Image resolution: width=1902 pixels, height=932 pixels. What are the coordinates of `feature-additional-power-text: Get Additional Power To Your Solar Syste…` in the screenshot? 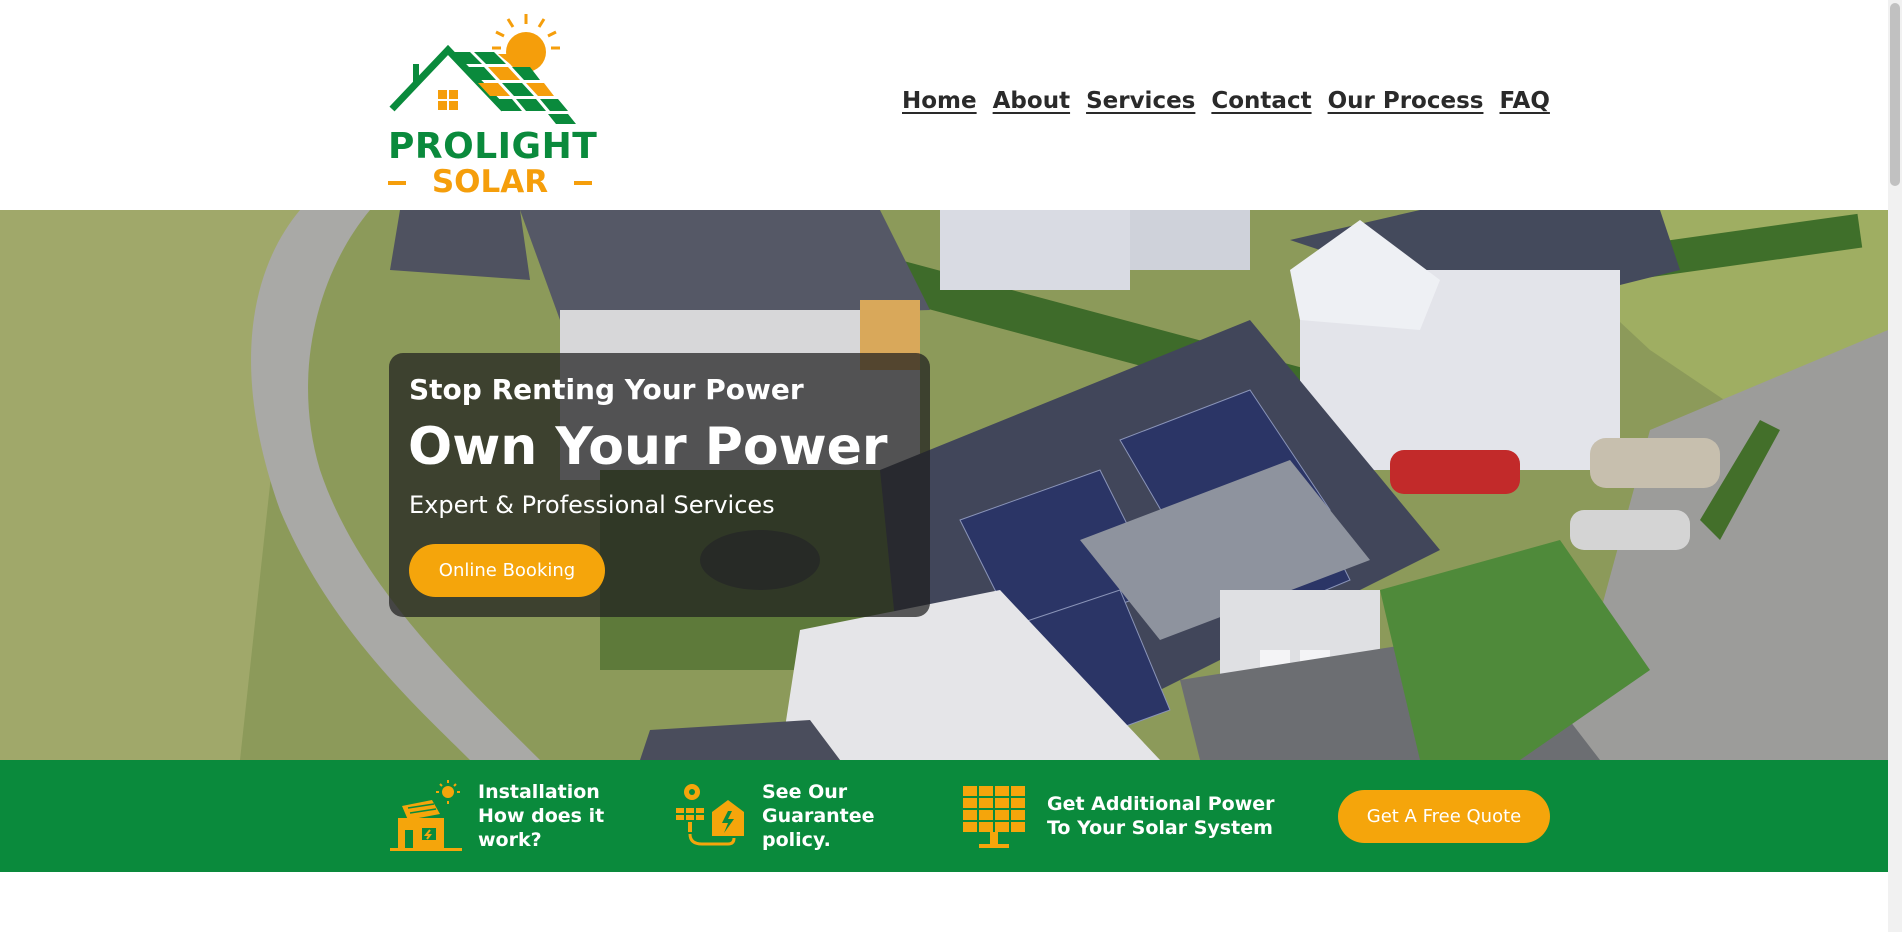 It's located at (1161, 816).